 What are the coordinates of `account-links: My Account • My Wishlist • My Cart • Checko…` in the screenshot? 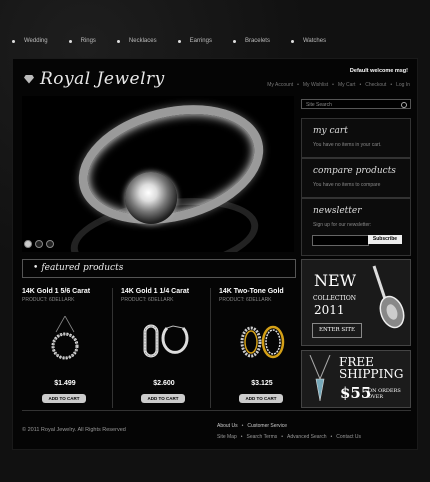 It's located at (338, 85).